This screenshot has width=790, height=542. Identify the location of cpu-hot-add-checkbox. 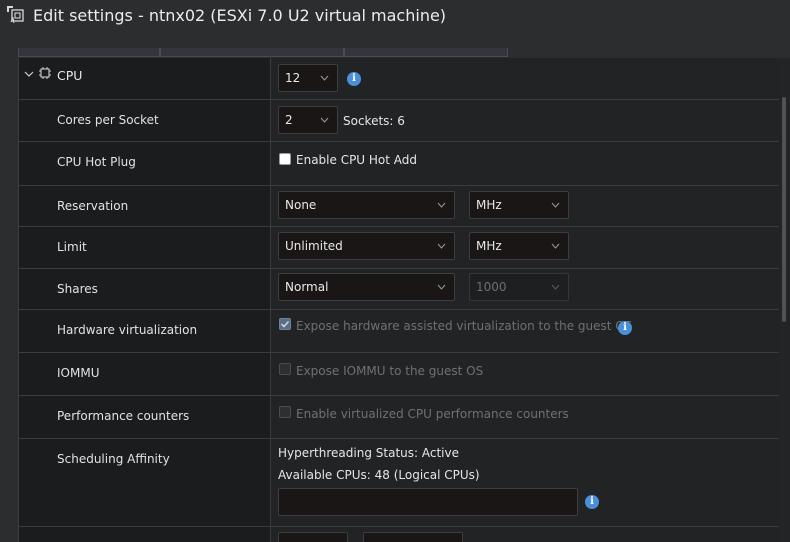
(285, 159).